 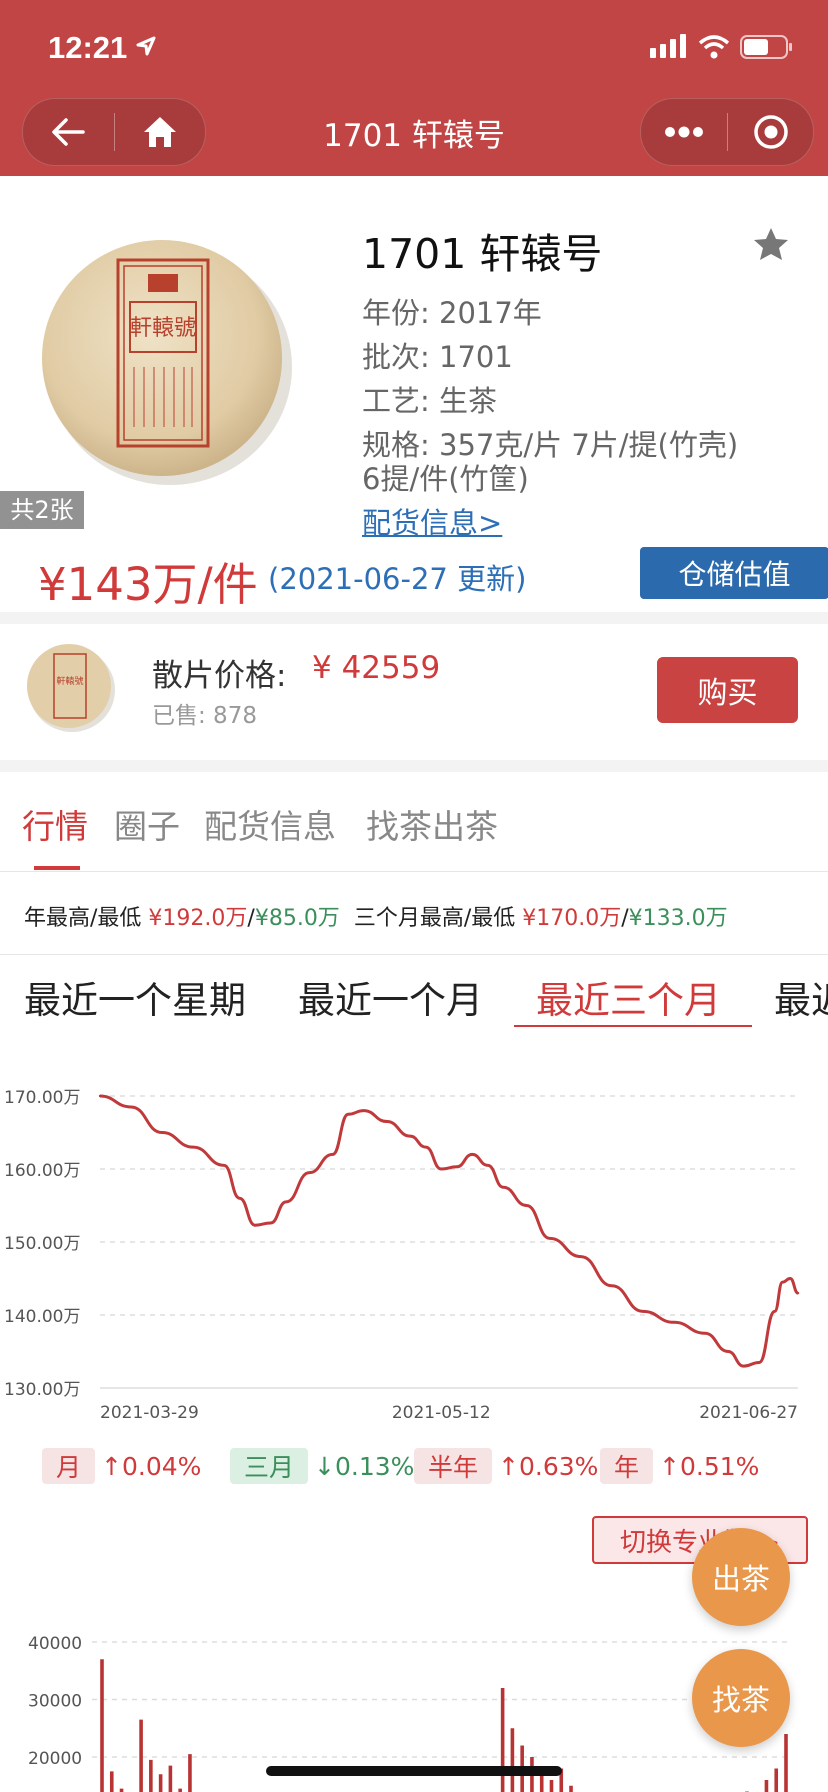 What do you see at coordinates (149, 1413) in the screenshot?
I see `x-tick-label: 2021-03-29` at bounding box center [149, 1413].